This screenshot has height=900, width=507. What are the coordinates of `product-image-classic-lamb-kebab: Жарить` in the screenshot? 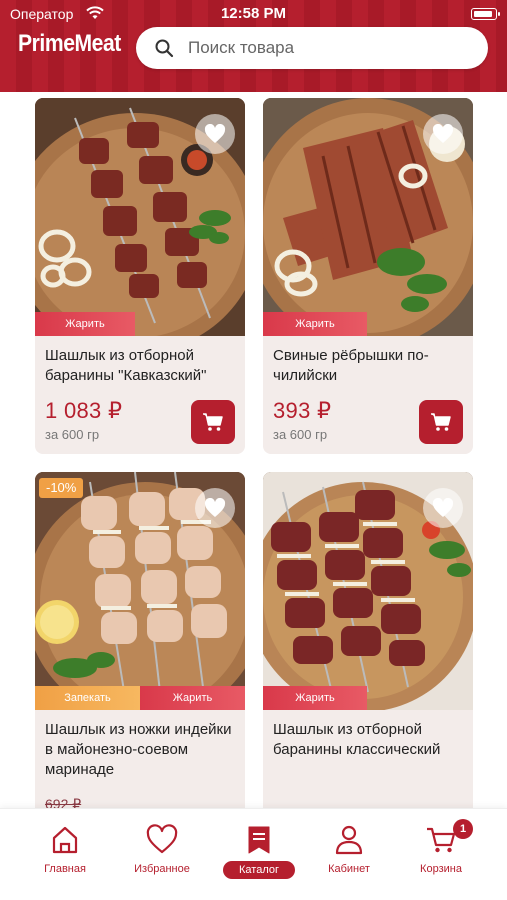 It's located at (368, 591).